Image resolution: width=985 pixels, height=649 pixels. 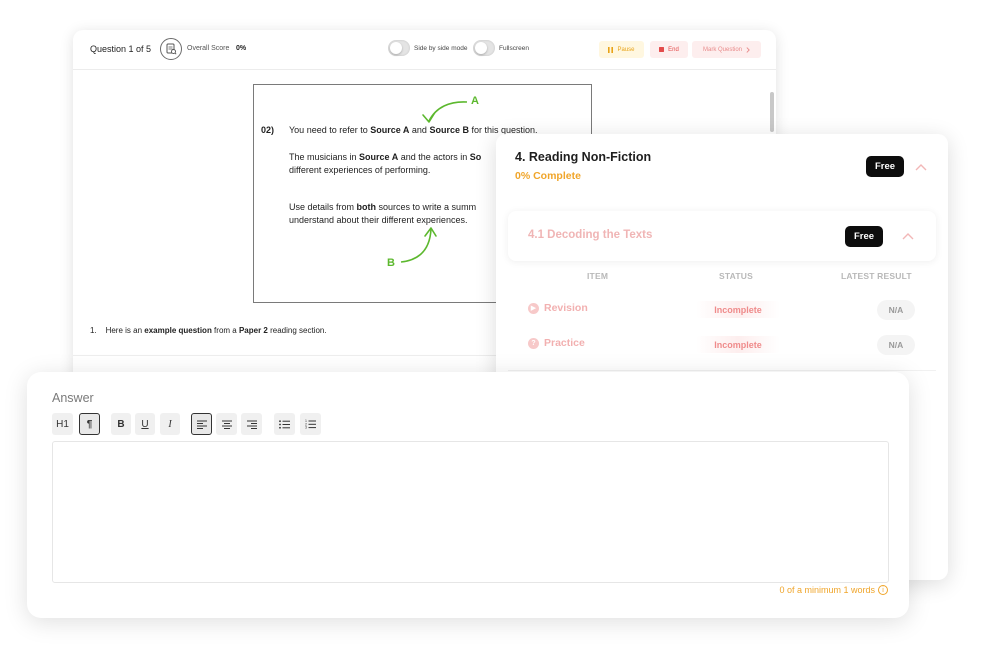 I want to click on subsection-header: 4.1 Decoding the Texts Free, so click(x=722, y=236).